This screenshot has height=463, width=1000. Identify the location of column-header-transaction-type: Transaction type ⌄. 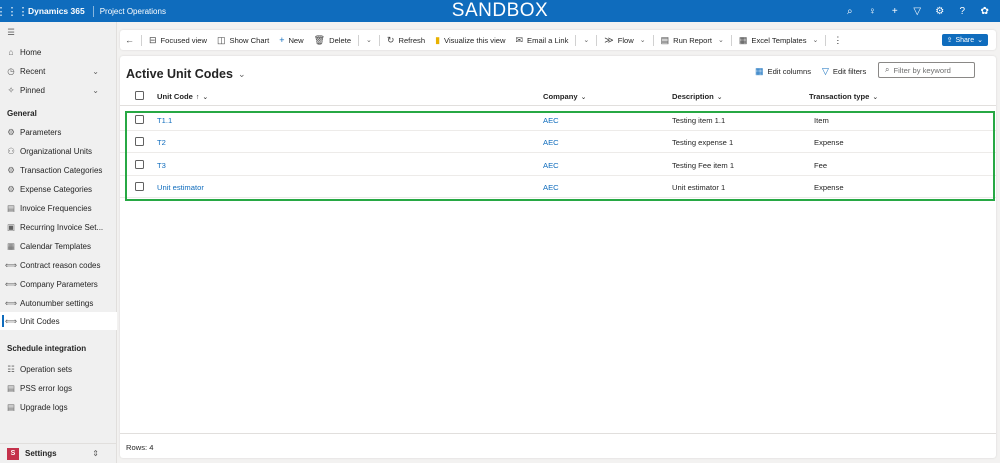
(843, 96).